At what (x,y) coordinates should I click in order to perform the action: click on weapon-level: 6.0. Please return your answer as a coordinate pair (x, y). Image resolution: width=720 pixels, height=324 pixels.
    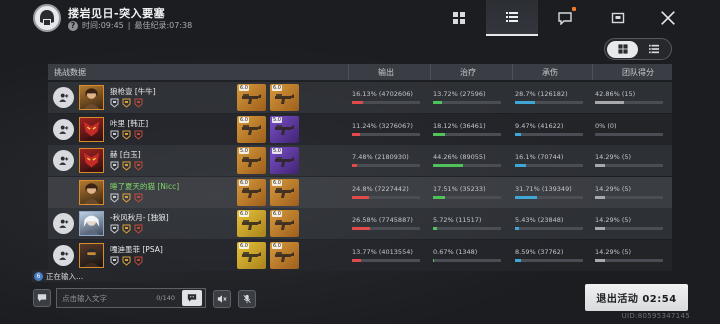
    Looking at the image, I should click on (277, 214).